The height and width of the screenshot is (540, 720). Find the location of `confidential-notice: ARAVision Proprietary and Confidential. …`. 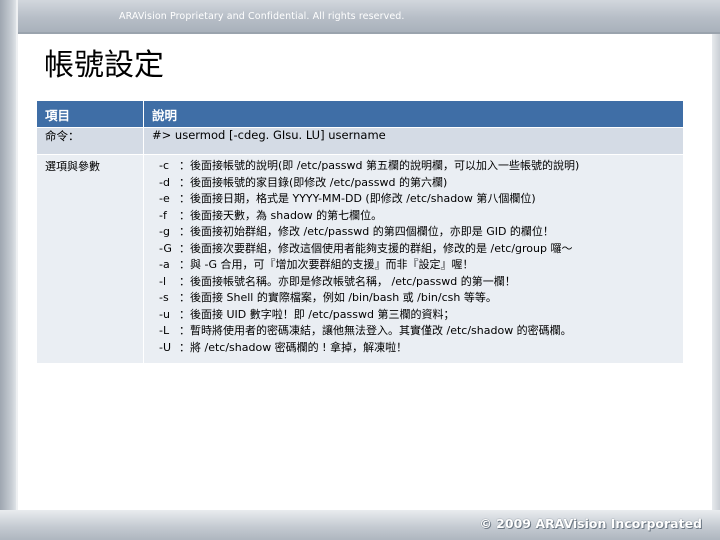

confidential-notice: ARAVision Proprietary and Confidential. … is located at coordinates (262, 16).